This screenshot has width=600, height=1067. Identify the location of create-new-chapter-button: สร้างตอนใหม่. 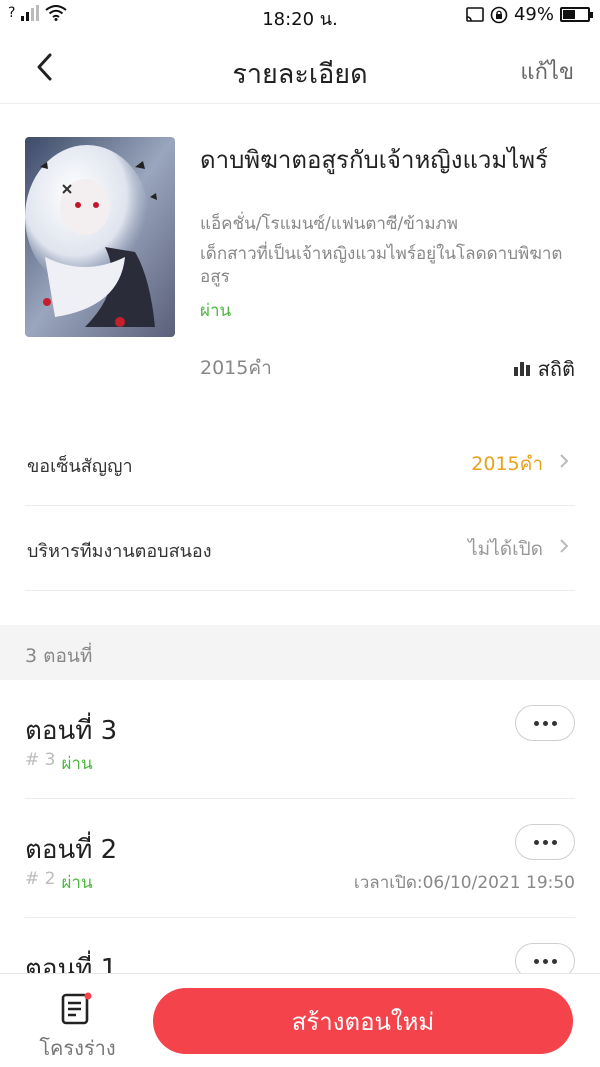
(363, 1021).